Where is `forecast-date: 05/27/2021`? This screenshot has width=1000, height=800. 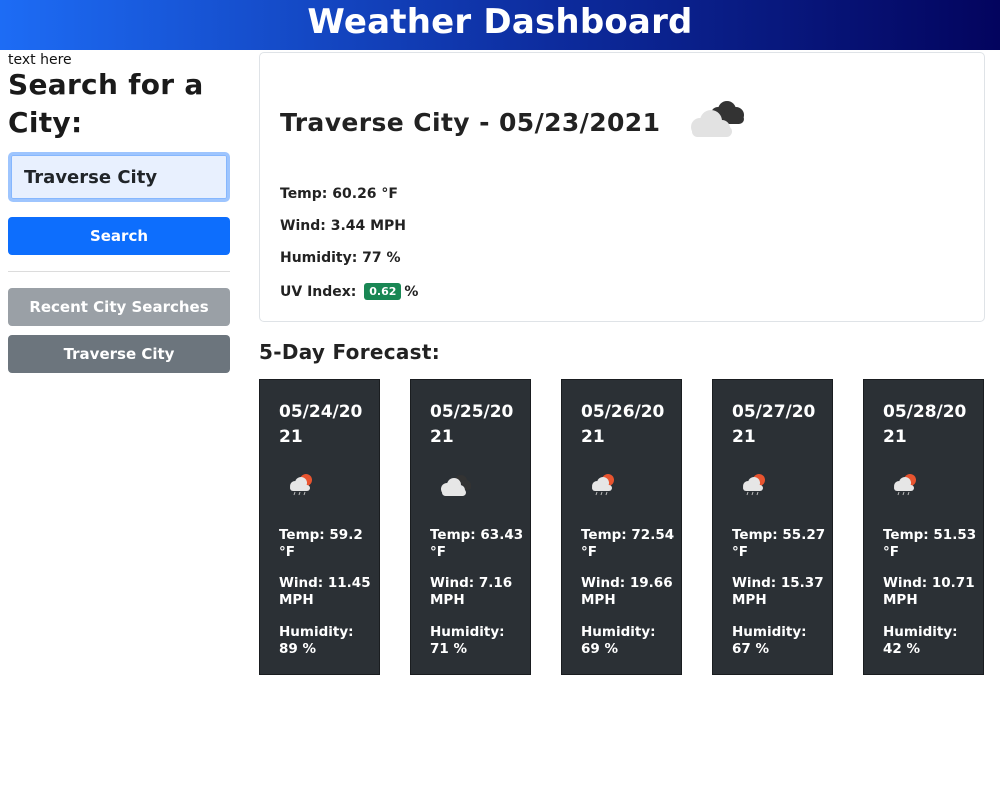
forecast-date: 05/27/2021 is located at coordinates (774, 424).